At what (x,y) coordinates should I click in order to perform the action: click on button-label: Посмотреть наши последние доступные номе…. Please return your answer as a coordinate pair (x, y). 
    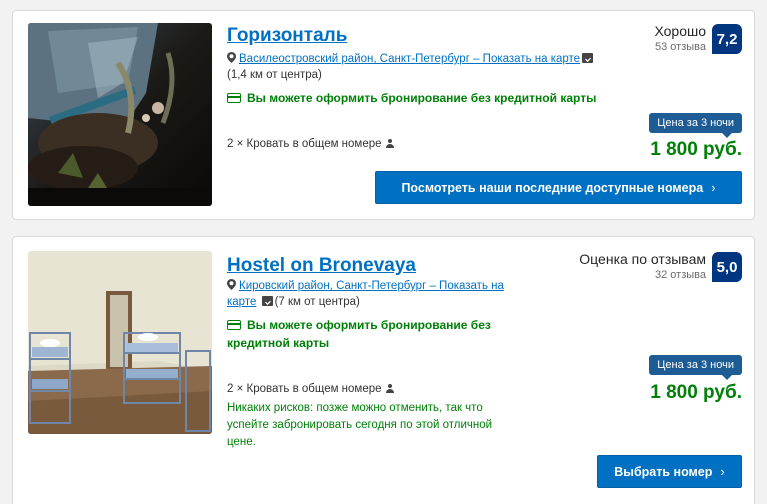
    Looking at the image, I should click on (552, 187).